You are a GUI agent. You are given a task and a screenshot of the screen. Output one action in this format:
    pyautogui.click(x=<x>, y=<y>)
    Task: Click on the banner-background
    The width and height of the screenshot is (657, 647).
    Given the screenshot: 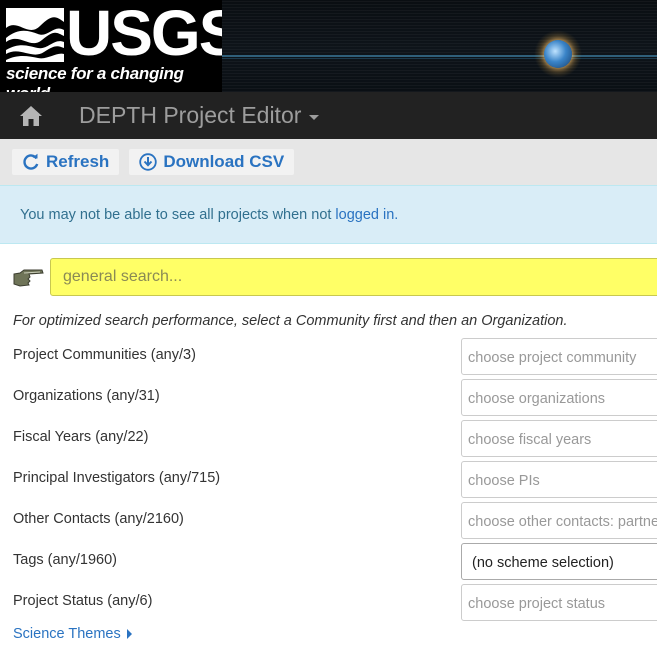 What is the action you would take?
    pyautogui.click(x=439, y=46)
    